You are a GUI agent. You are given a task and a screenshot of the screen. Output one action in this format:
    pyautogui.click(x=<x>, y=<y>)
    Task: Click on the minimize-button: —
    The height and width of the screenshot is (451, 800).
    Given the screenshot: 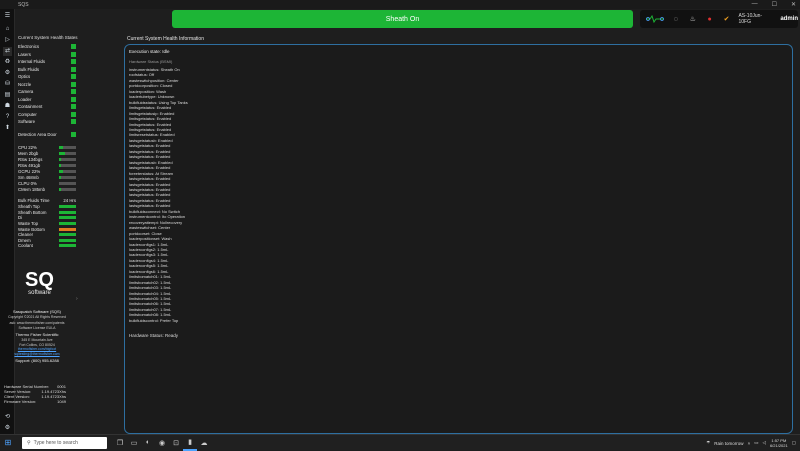 What is the action you would take?
    pyautogui.click(x=755, y=4)
    